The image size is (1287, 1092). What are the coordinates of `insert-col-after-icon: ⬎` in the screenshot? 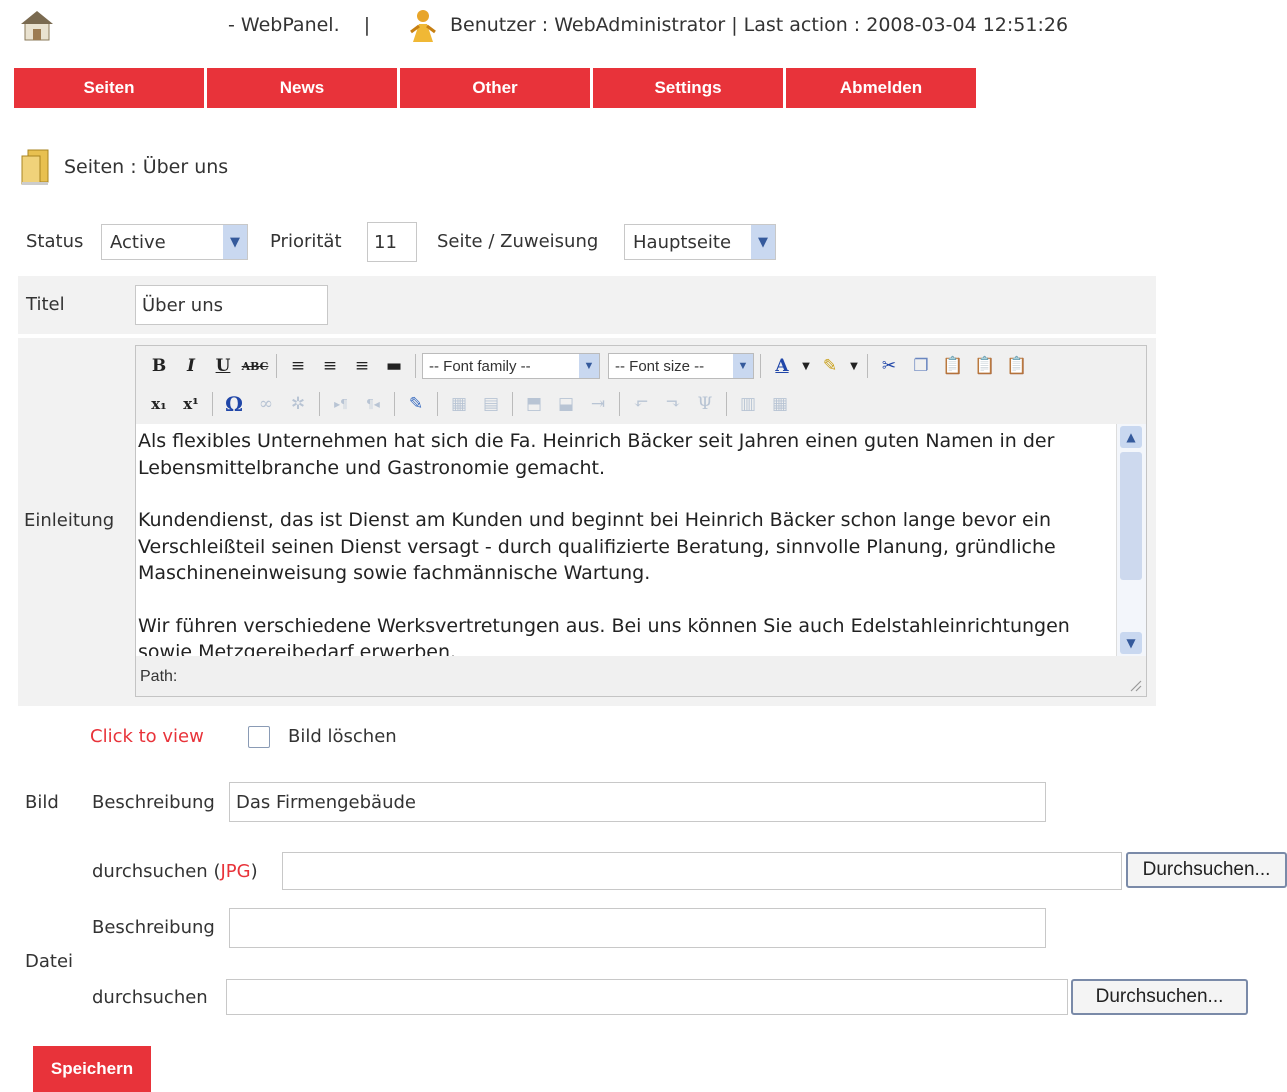 It's located at (673, 404).